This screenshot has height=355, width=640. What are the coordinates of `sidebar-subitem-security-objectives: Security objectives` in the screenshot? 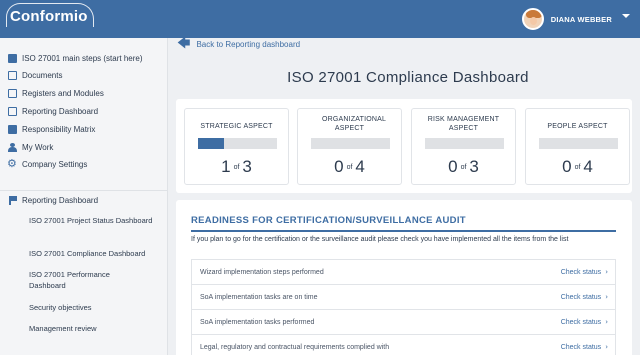 It's located at (94, 307).